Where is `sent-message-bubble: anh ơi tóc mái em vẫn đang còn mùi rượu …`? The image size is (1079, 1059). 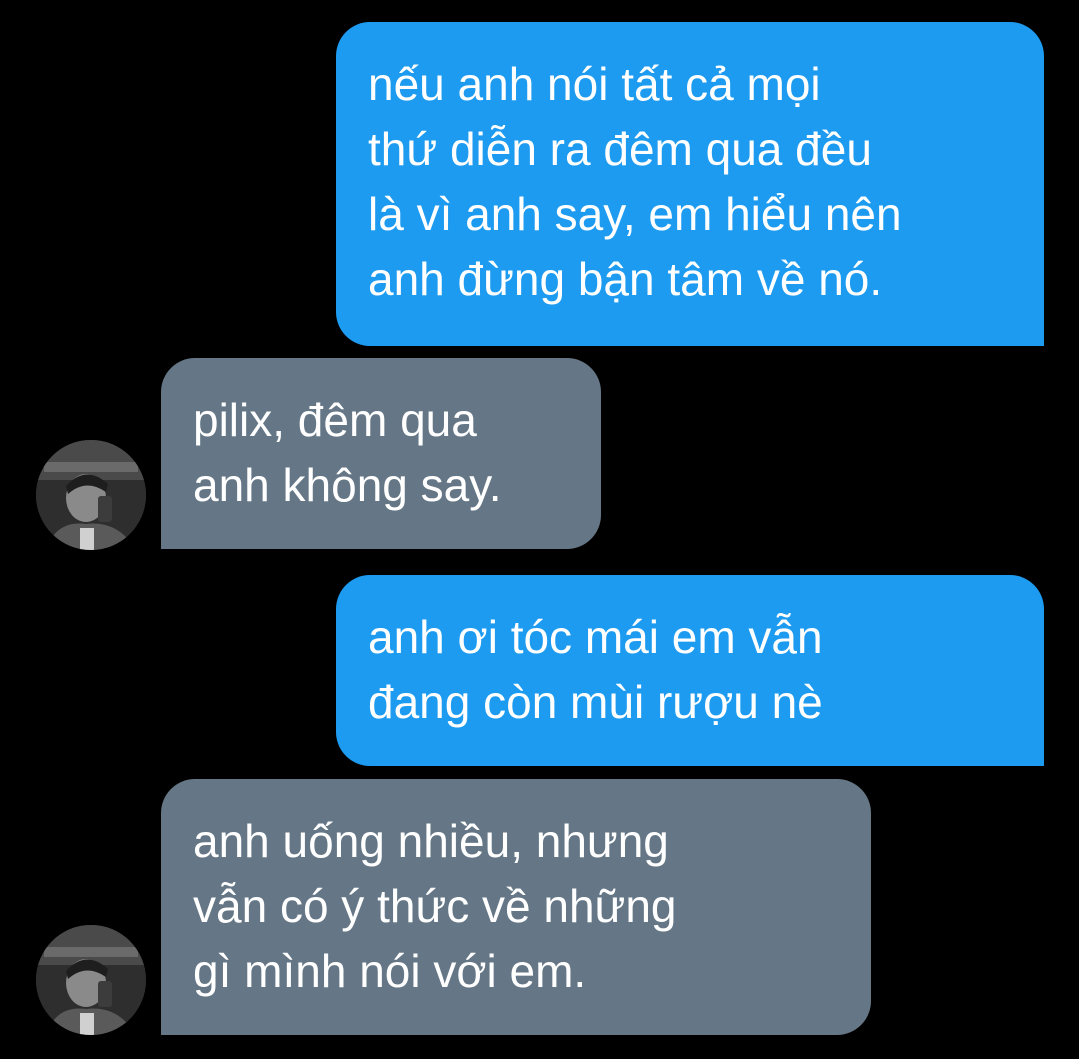 sent-message-bubble: anh ơi tóc mái em vẫn đang còn mùi rượu … is located at coordinates (690, 670).